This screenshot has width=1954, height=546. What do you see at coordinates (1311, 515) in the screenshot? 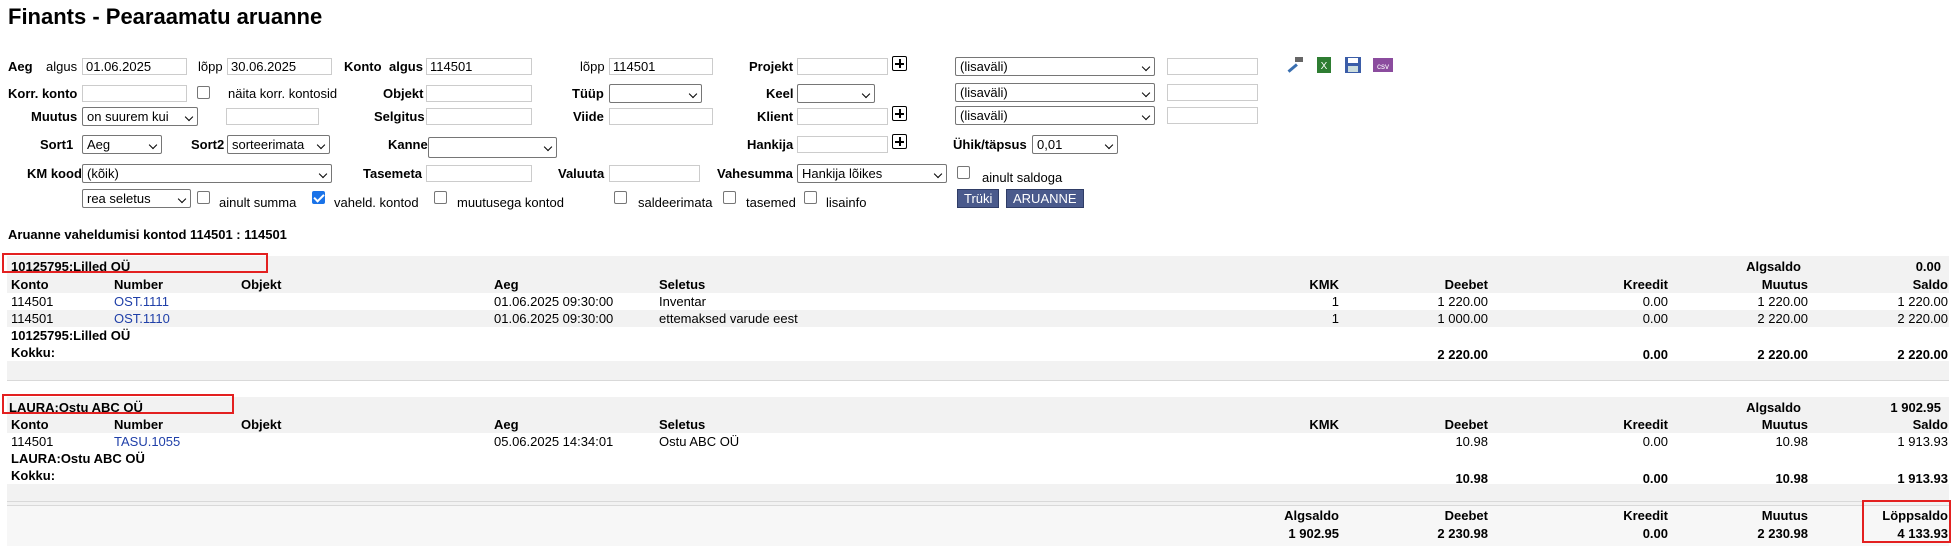
I see `grand-algsaldo-label: Algsaldo` at bounding box center [1311, 515].